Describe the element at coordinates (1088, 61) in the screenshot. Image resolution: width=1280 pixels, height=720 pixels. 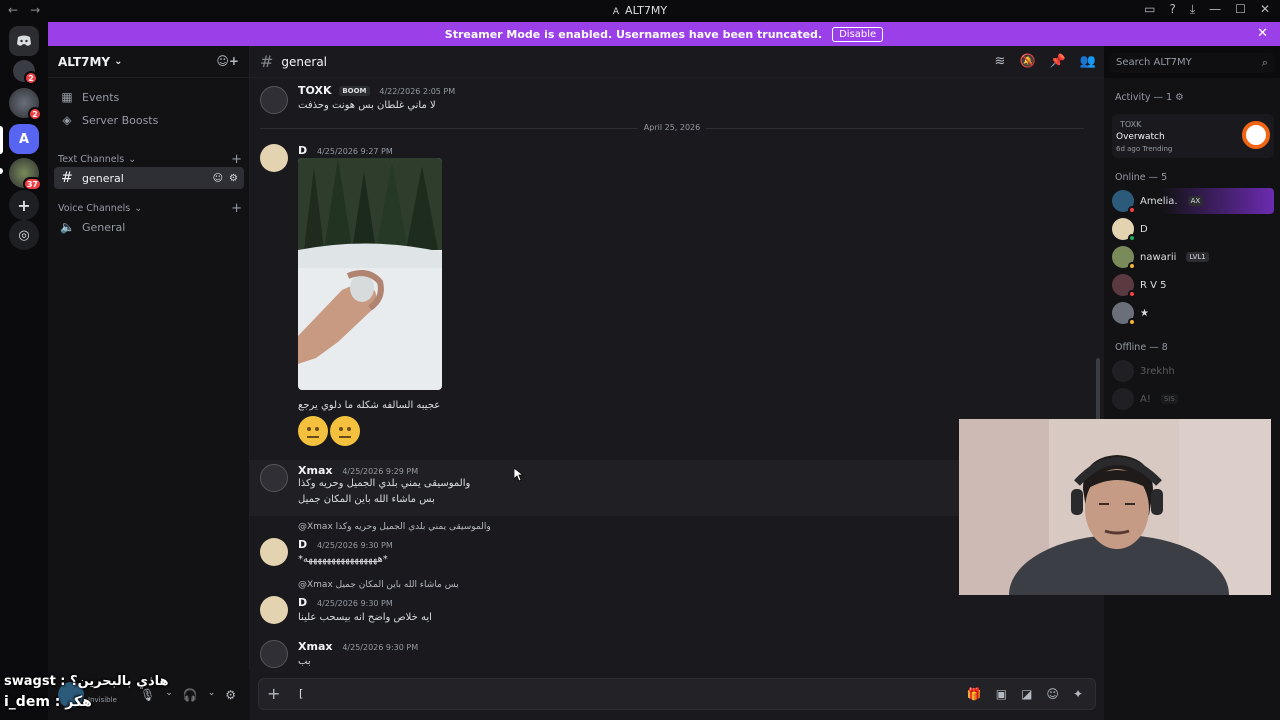
I see `member-list-icon: 👥` at that location.